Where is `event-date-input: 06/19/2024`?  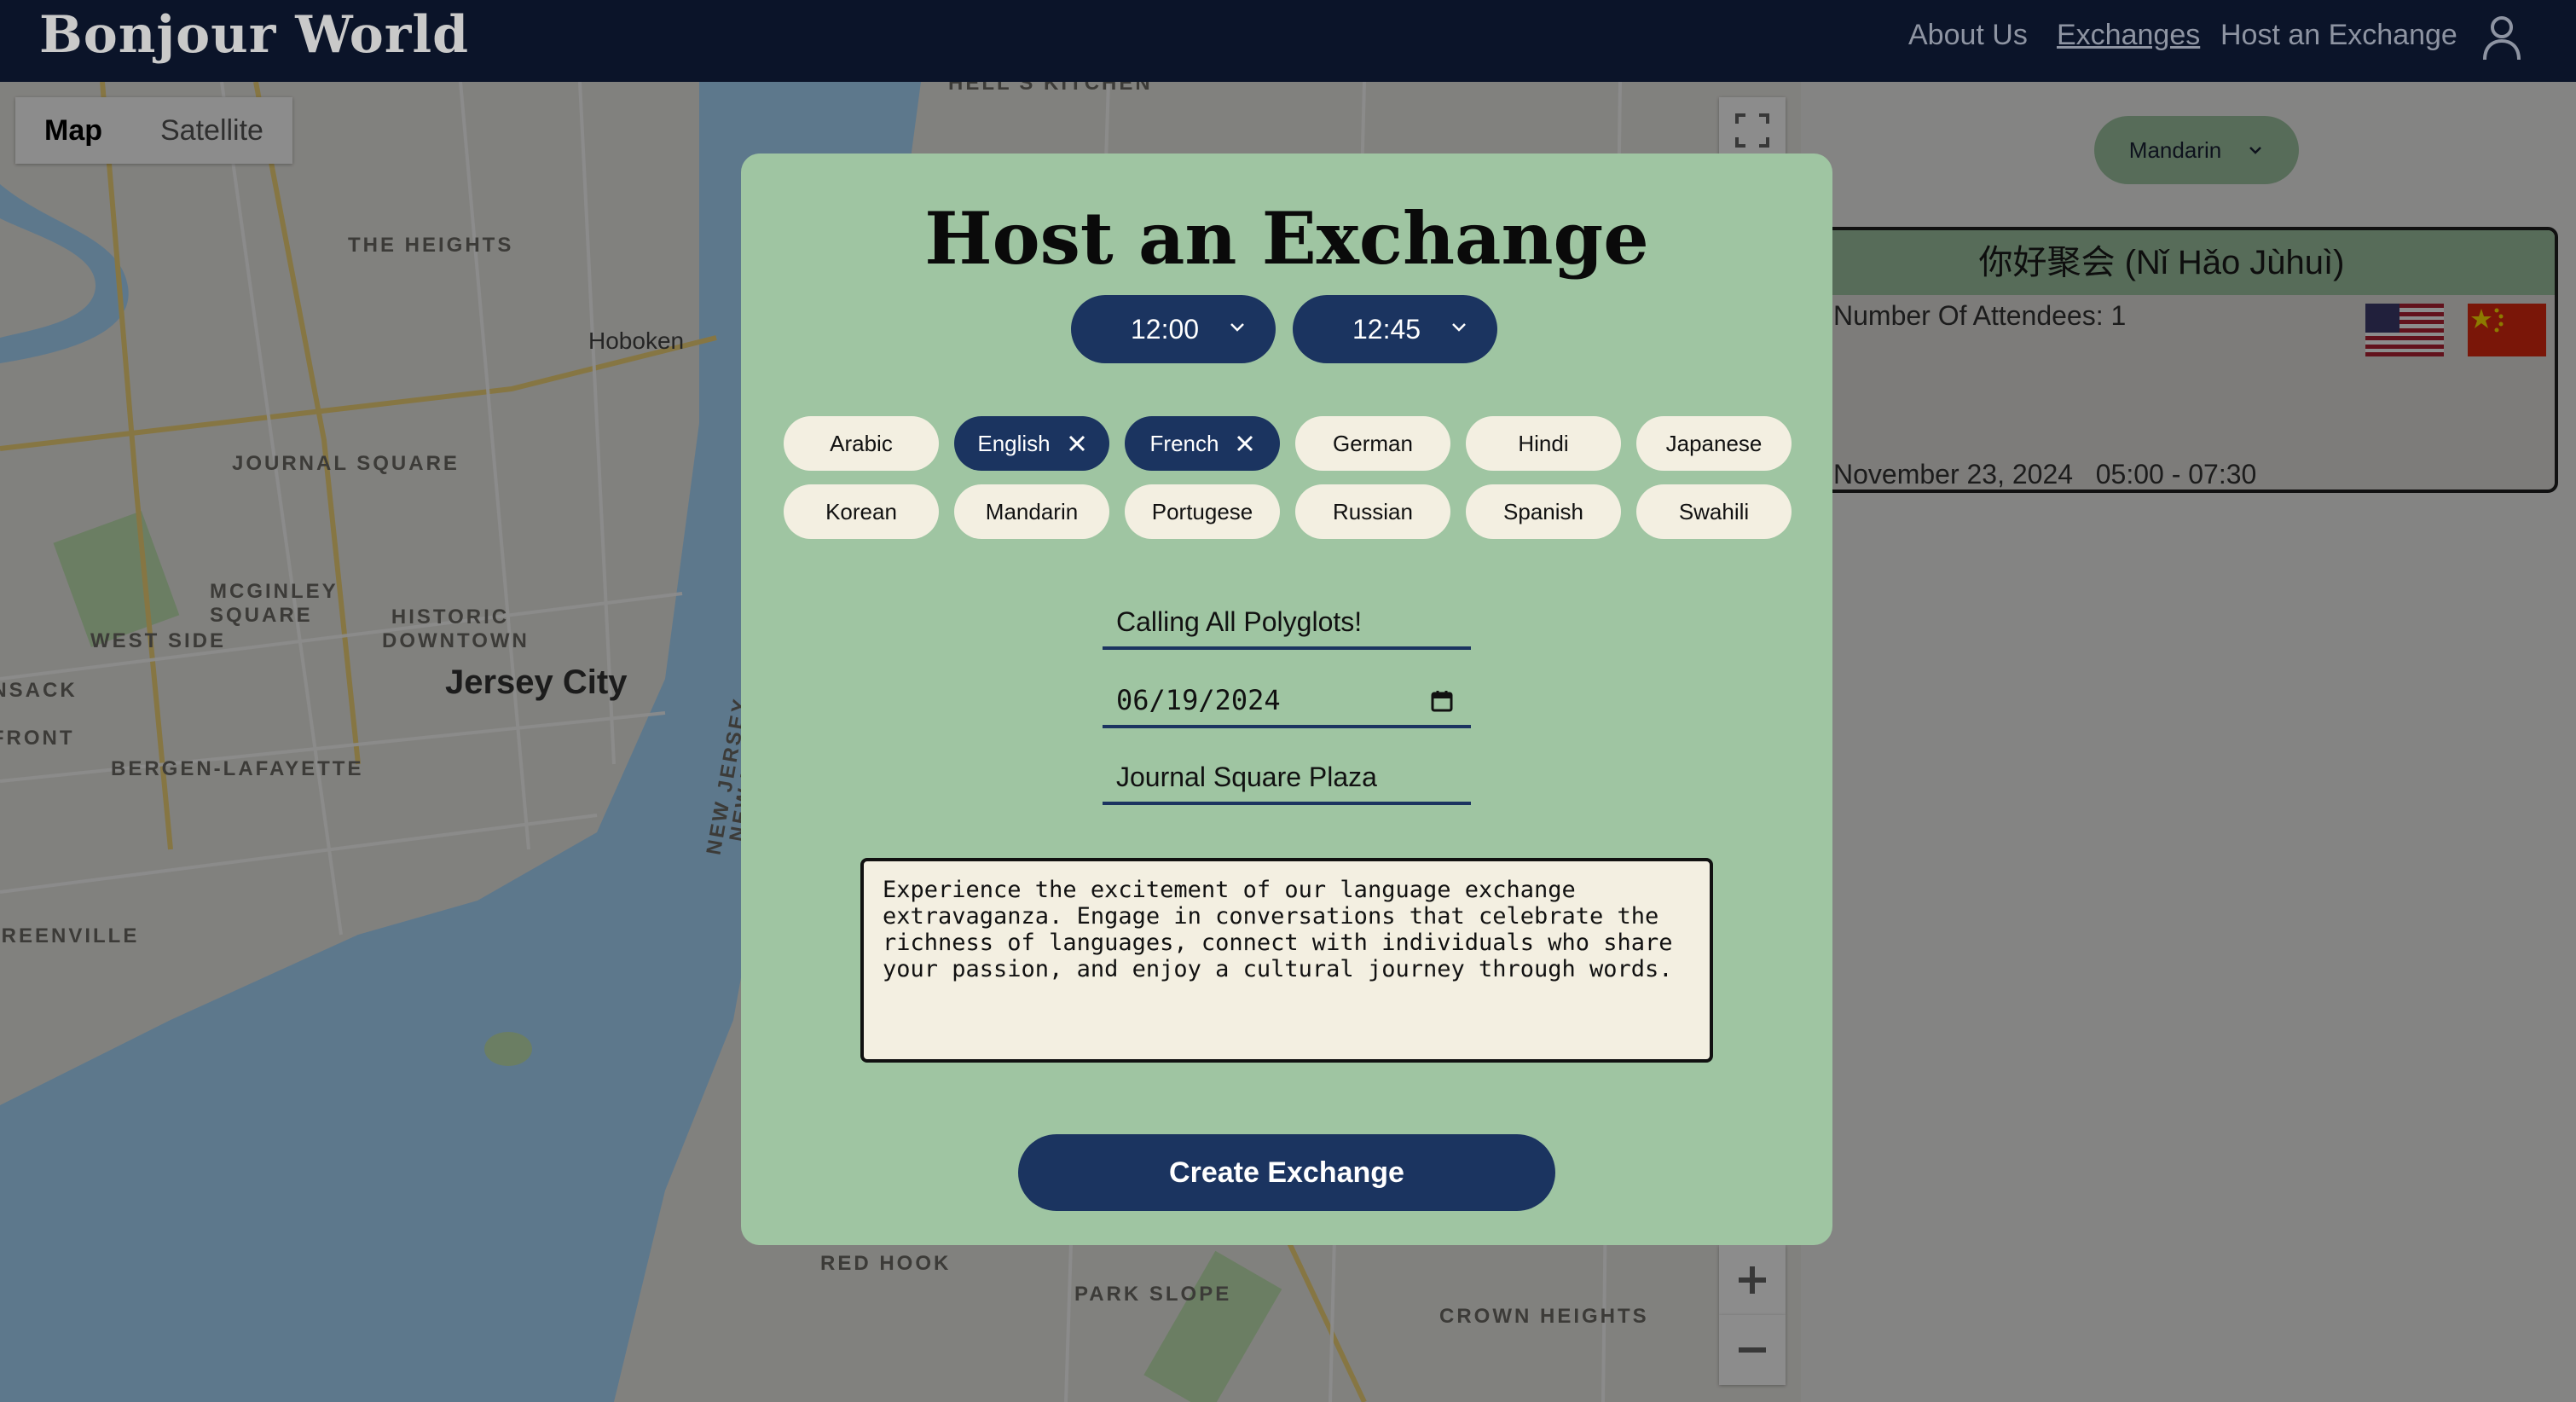 event-date-input: 06/19/2024 is located at coordinates (1287, 702).